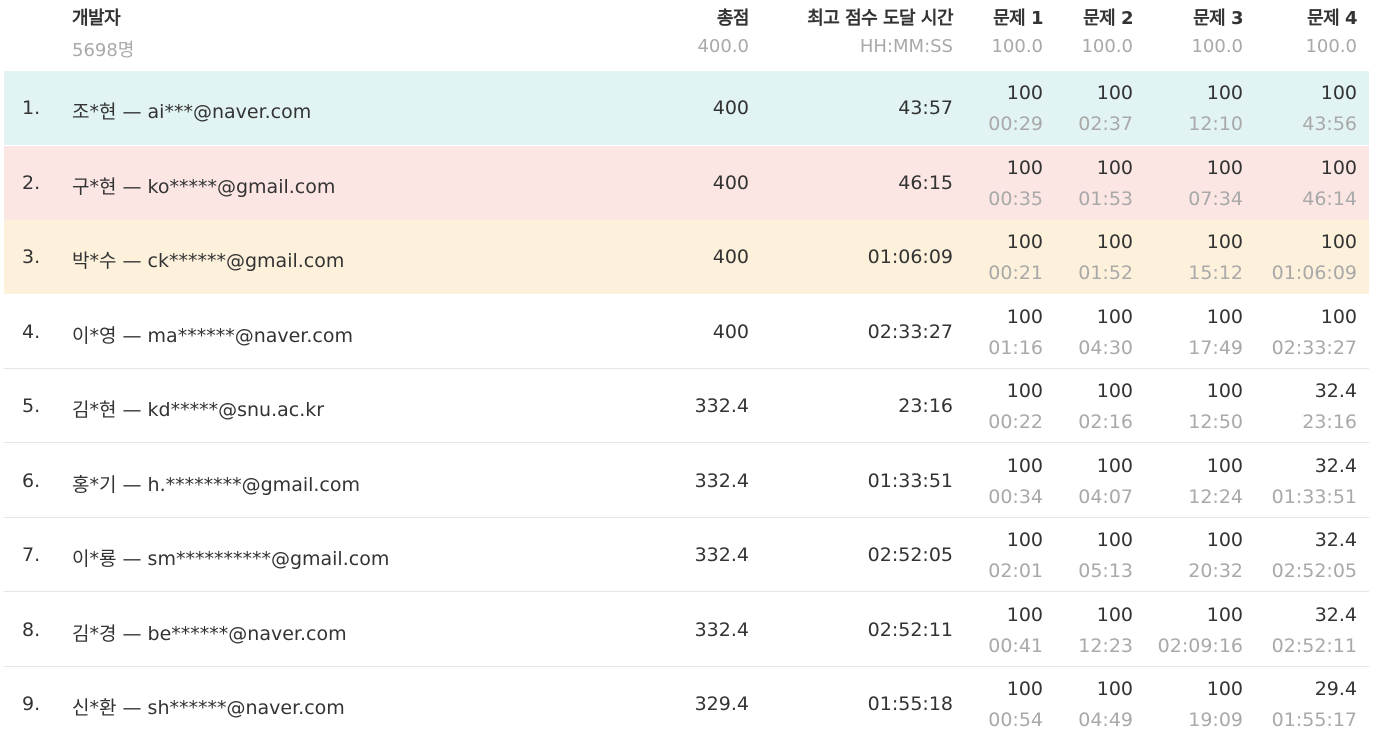  I want to click on time-column-header: 최고 점수 도달 시간 HH:MM:SS, so click(856, 35).